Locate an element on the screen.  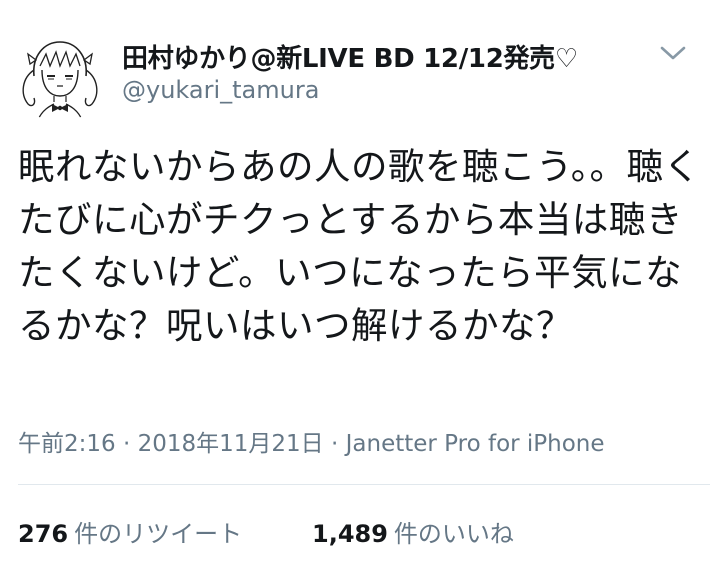
like-count: 1,489 is located at coordinates (350, 534).